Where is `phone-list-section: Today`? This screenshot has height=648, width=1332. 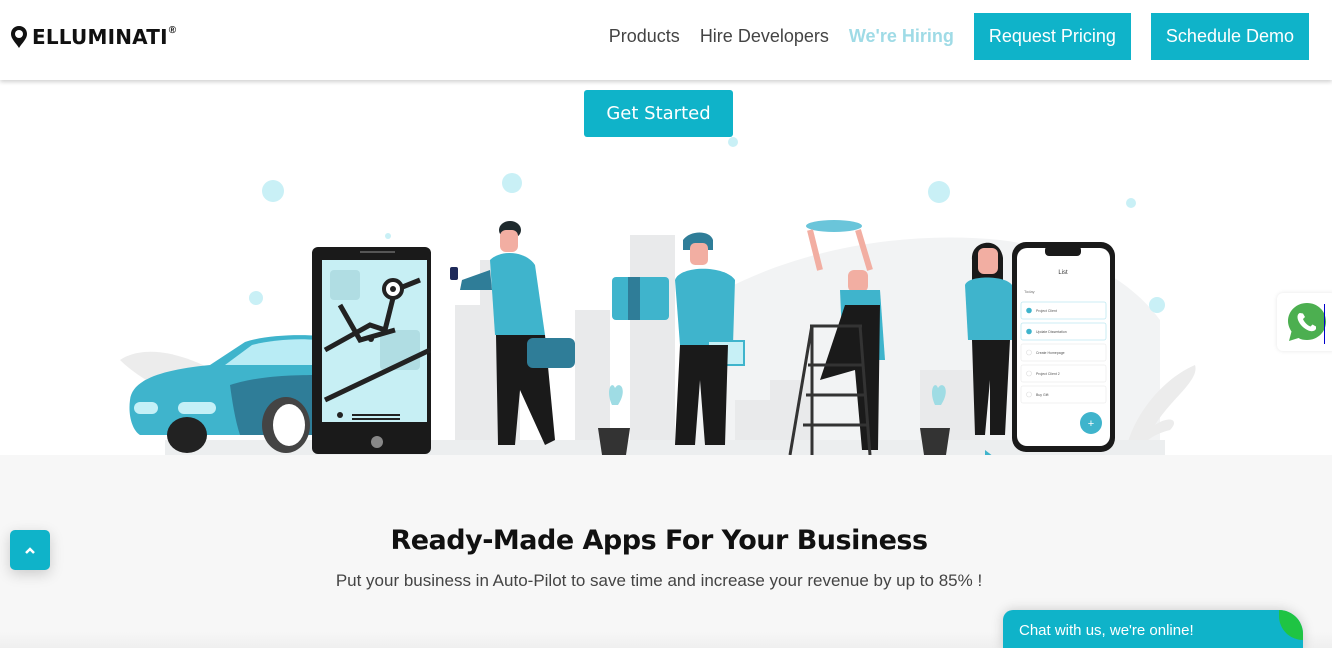 phone-list-section: Today is located at coordinates (1029, 291).